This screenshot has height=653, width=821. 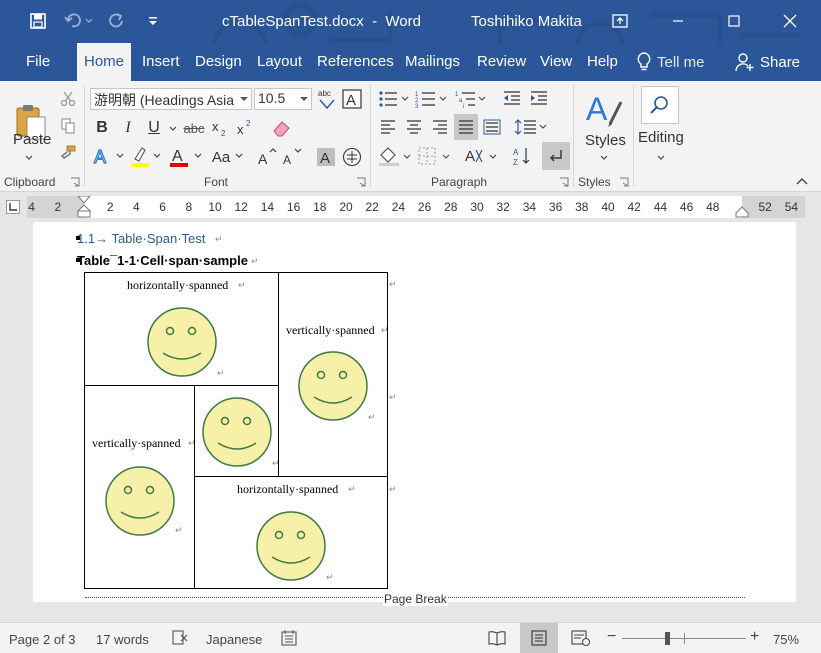 What do you see at coordinates (667, 638) in the screenshot?
I see `zoom-slider-thumb` at bounding box center [667, 638].